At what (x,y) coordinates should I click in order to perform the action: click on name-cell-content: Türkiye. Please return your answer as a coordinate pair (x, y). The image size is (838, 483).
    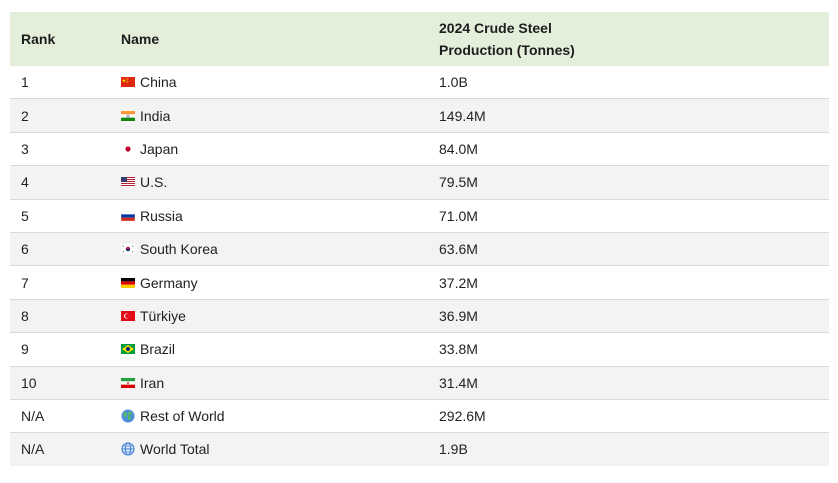
    Looking at the image, I should click on (269, 316).